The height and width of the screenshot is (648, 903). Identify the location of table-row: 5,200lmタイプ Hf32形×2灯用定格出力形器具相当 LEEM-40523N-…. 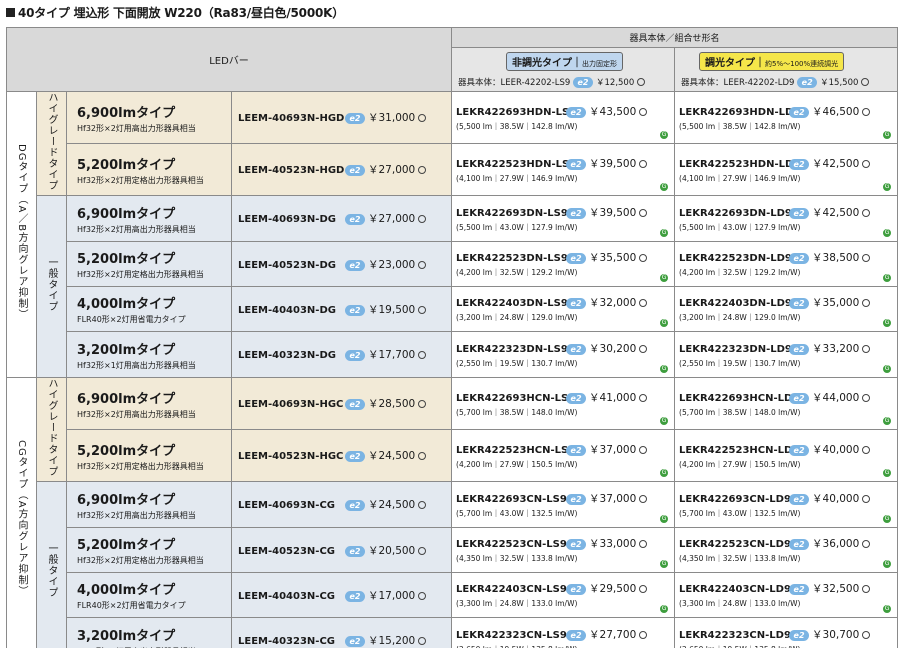
(453, 169).